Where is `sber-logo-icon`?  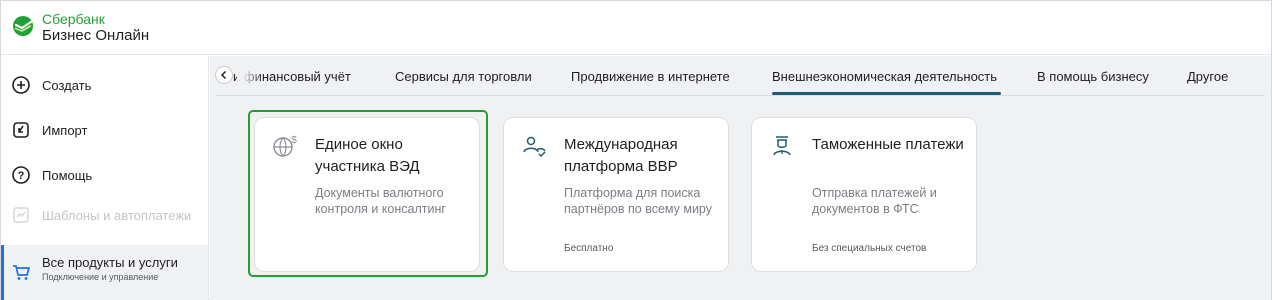 sber-logo-icon is located at coordinates (23, 26).